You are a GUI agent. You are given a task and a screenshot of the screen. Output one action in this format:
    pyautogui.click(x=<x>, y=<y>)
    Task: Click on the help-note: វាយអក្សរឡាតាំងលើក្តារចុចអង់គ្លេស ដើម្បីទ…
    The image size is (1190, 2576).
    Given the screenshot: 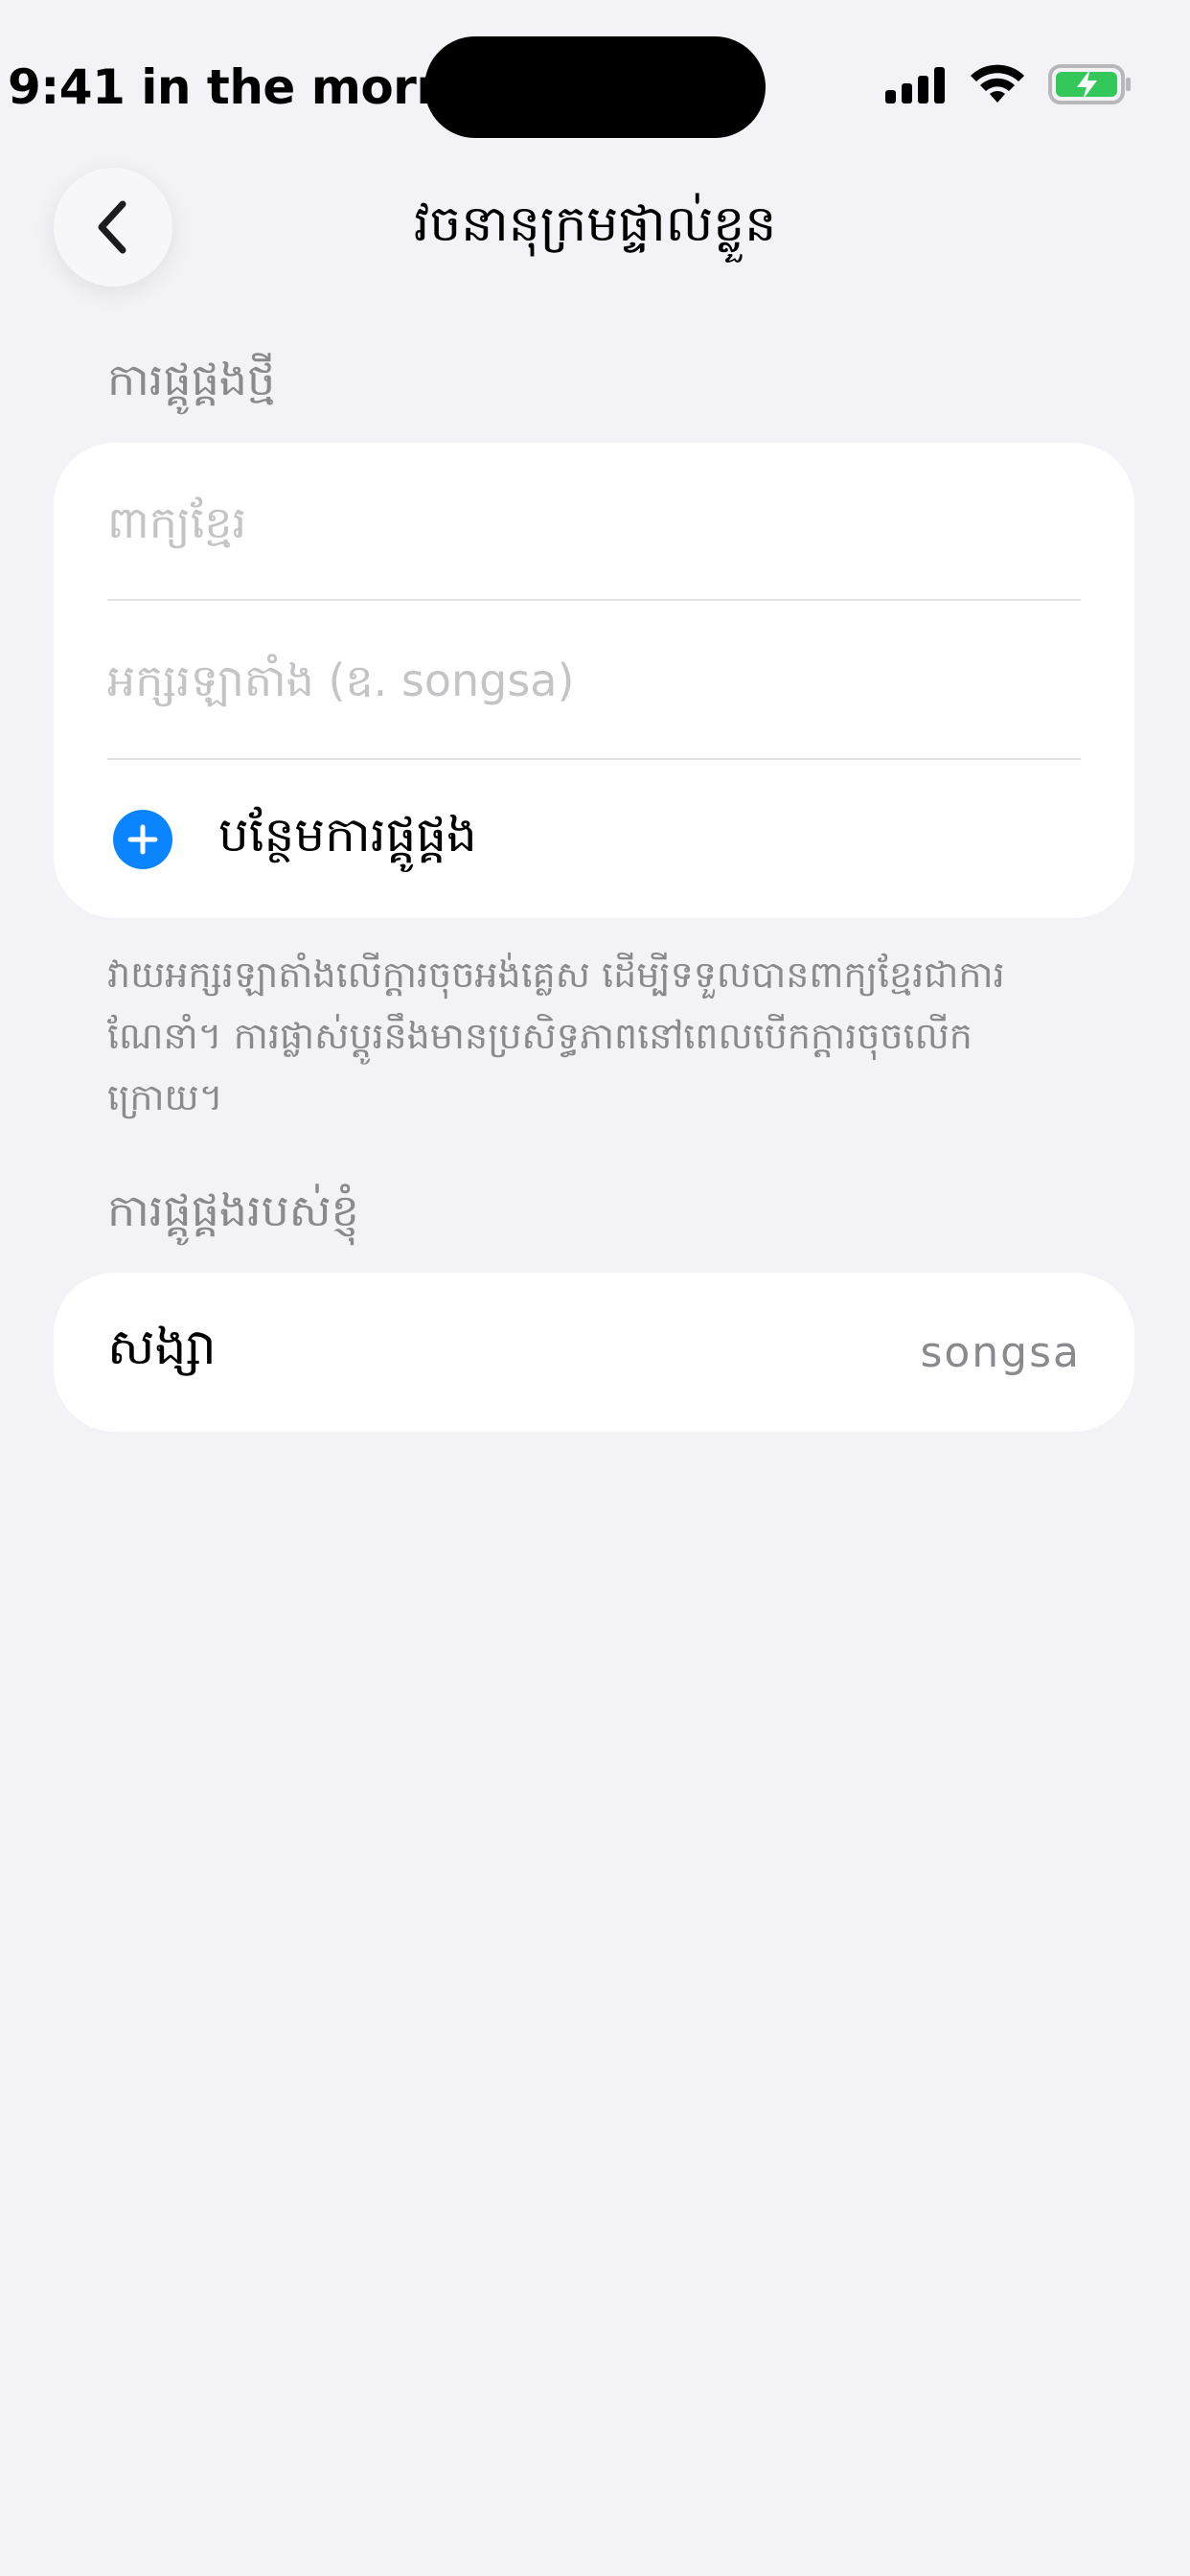 What is the action you would take?
    pyautogui.click(x=556, y=1036)
    